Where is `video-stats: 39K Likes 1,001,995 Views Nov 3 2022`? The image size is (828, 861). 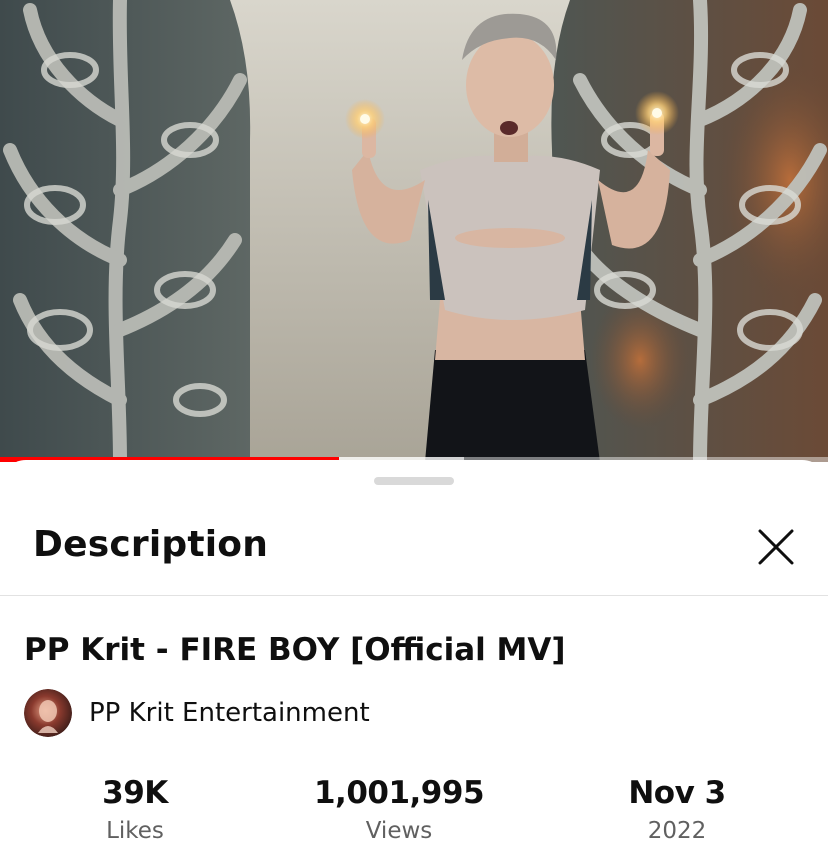 video-stats: 39K Likes 1,001,995 Views Nov 3 2022 is located at coordinates (414, 812).